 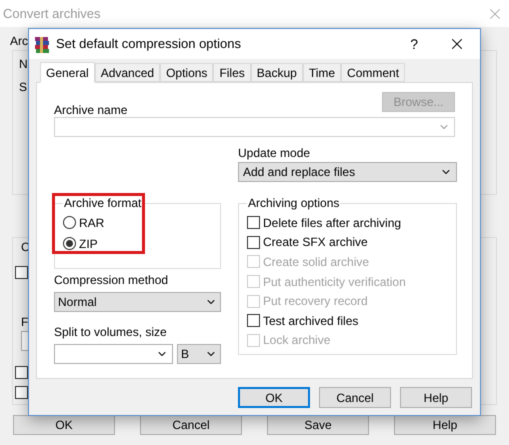 What do you see at coordinates (296, 341) in the screenshot?
I see `checkbox-label: Lock archive` at bounding box center [296, 341].